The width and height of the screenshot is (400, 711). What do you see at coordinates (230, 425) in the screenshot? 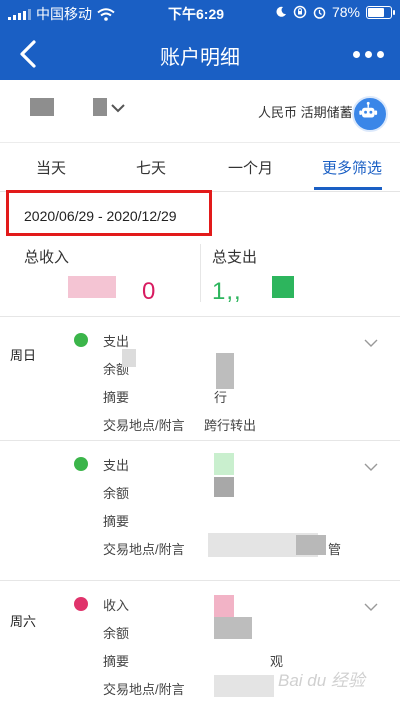
I see `transaction-value: 跨行转出` at bounding box center [230, 425].